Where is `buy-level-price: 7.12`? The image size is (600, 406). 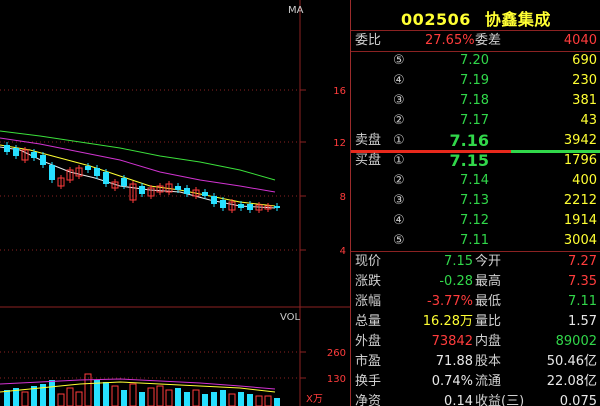 buy-level-price: 7.12 is located at coordinates (474, 220).